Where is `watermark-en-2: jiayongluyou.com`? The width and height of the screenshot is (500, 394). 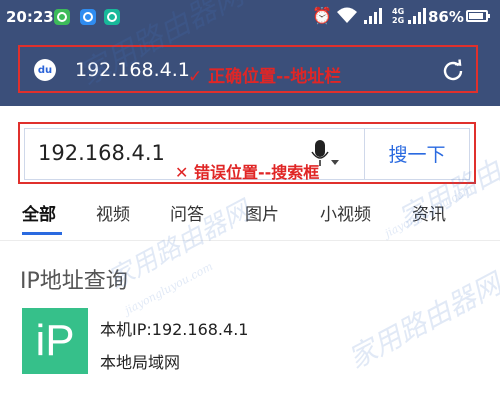
watermark-en-2: jiayongluyou.com is located at coordinates (169, 288).